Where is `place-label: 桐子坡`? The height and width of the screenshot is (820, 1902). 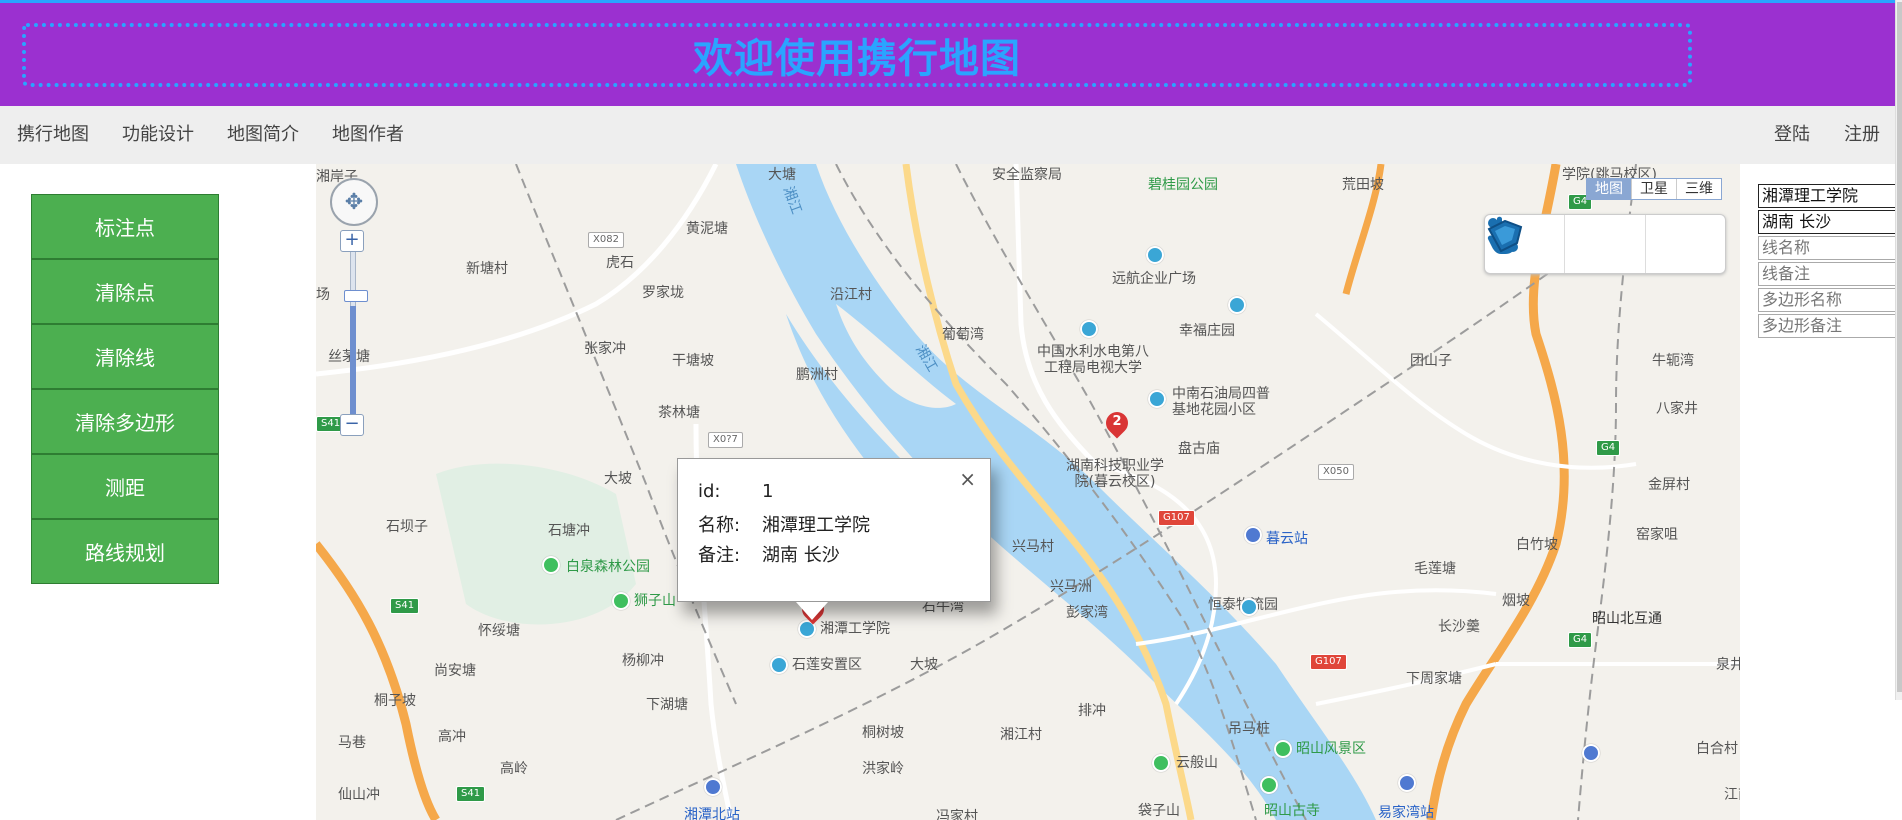
place-label: 桐子坡 is located at coordinates (395, 701).